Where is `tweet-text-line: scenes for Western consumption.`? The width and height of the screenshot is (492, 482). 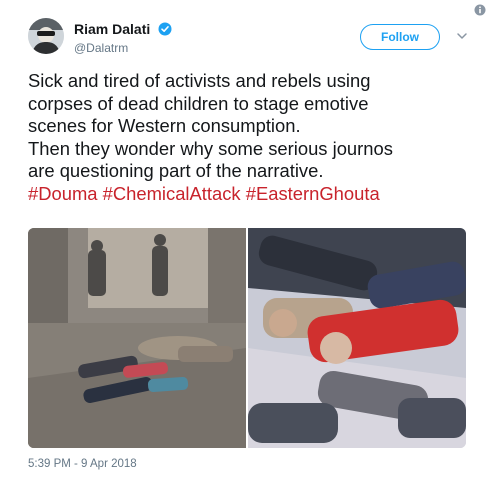 tweet-text-line: scenes for Western consumption. is located at coordinates (164, 125).